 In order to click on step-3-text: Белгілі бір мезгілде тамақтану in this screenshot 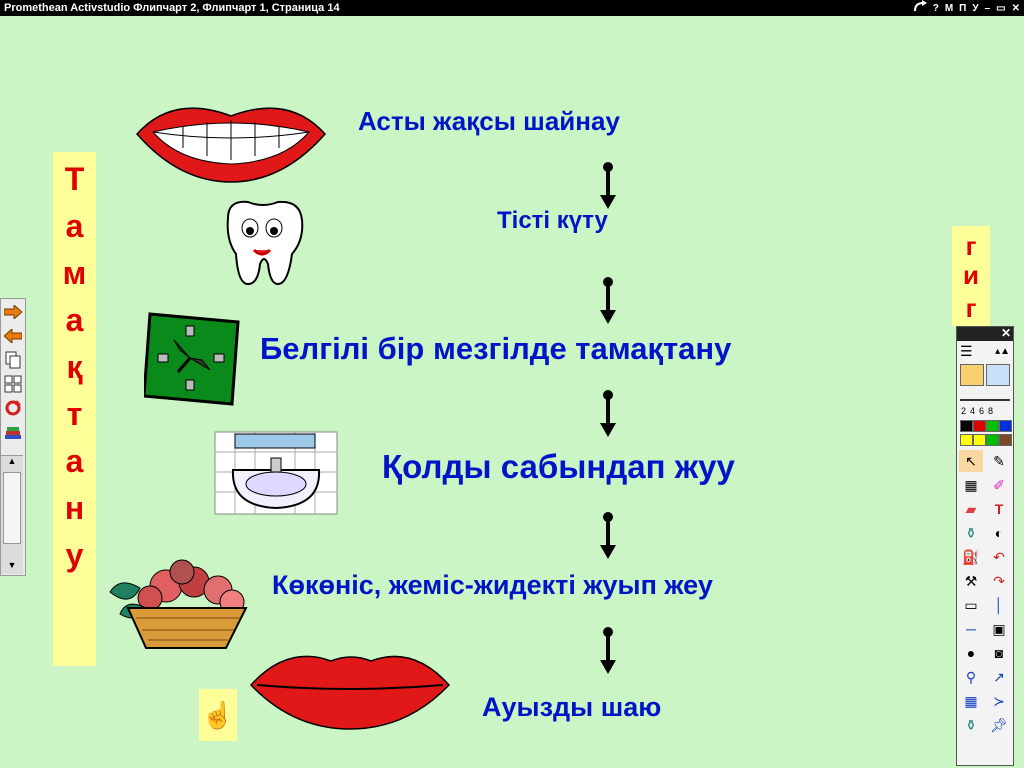, I will do `click(496, 348)`.